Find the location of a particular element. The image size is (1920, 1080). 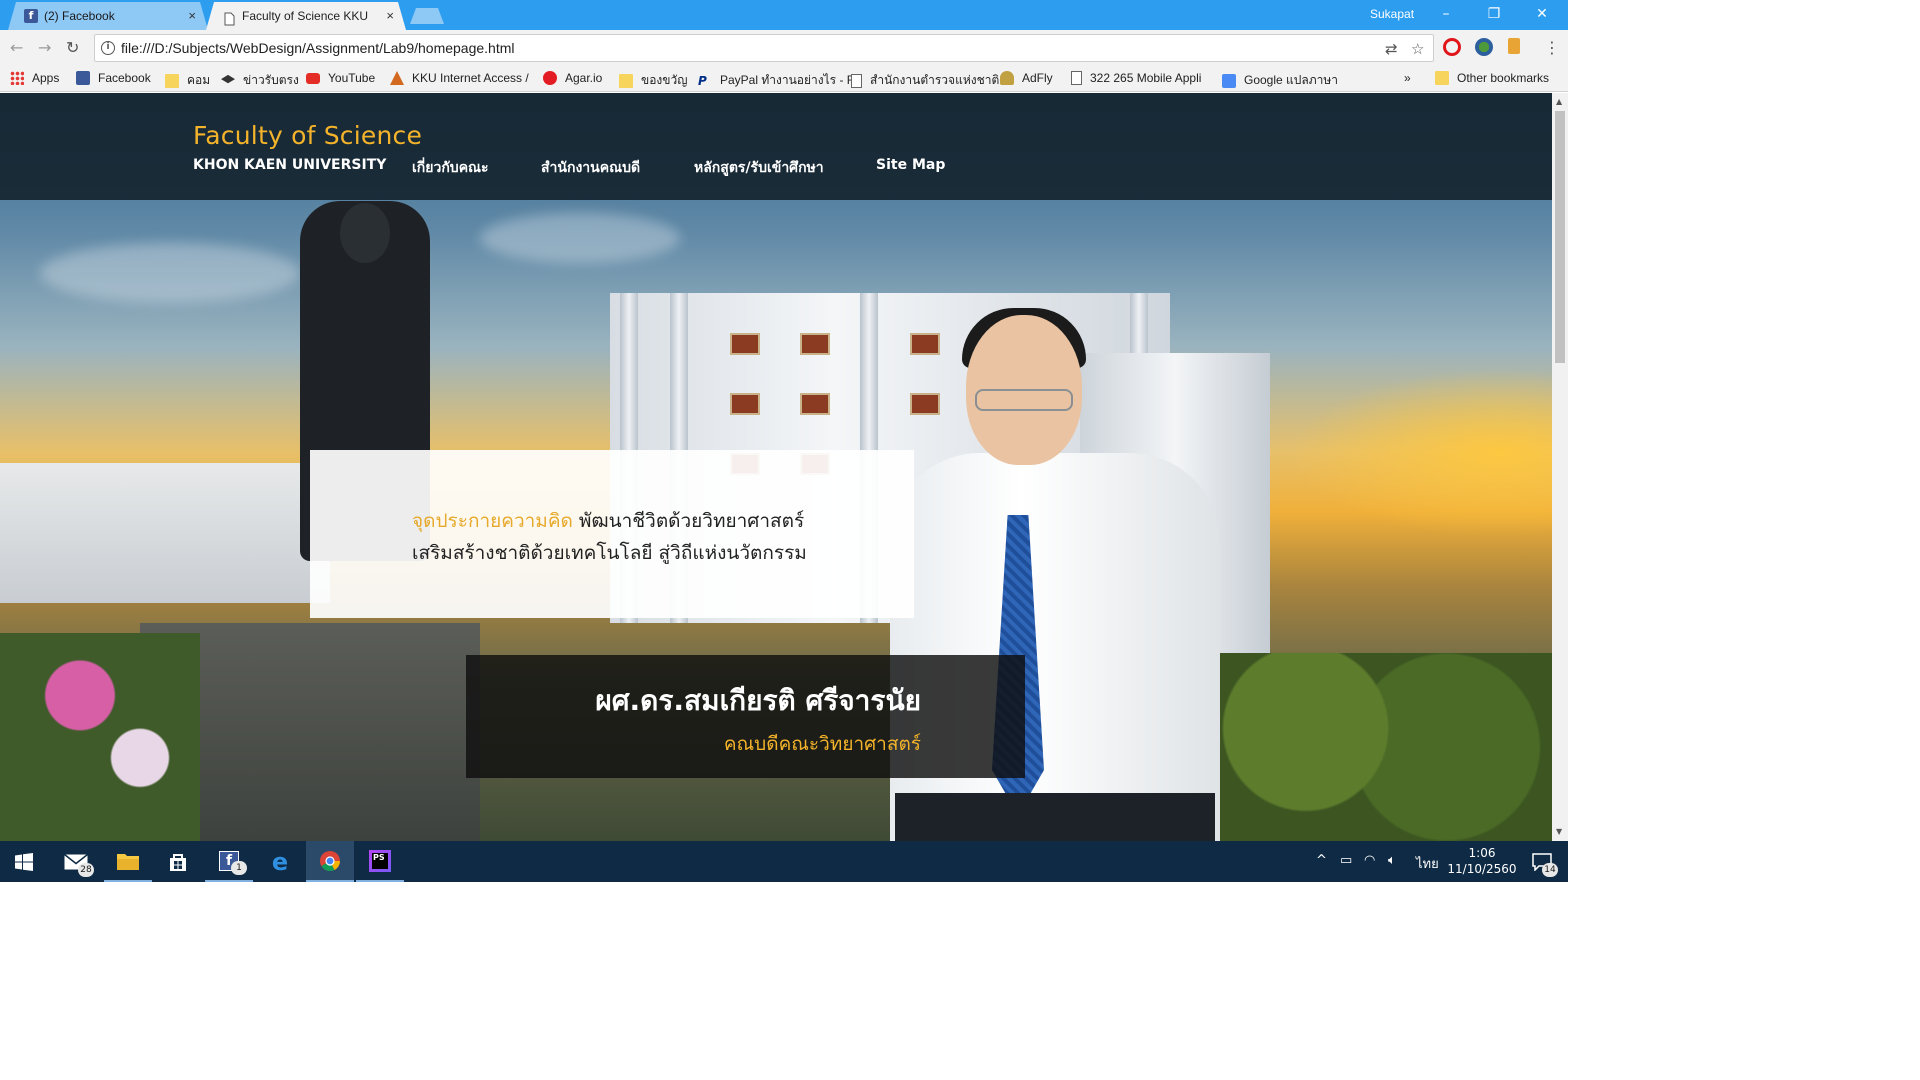

scroll-up-arrow-icon: ▲ is located at coordinates (1559, 101).